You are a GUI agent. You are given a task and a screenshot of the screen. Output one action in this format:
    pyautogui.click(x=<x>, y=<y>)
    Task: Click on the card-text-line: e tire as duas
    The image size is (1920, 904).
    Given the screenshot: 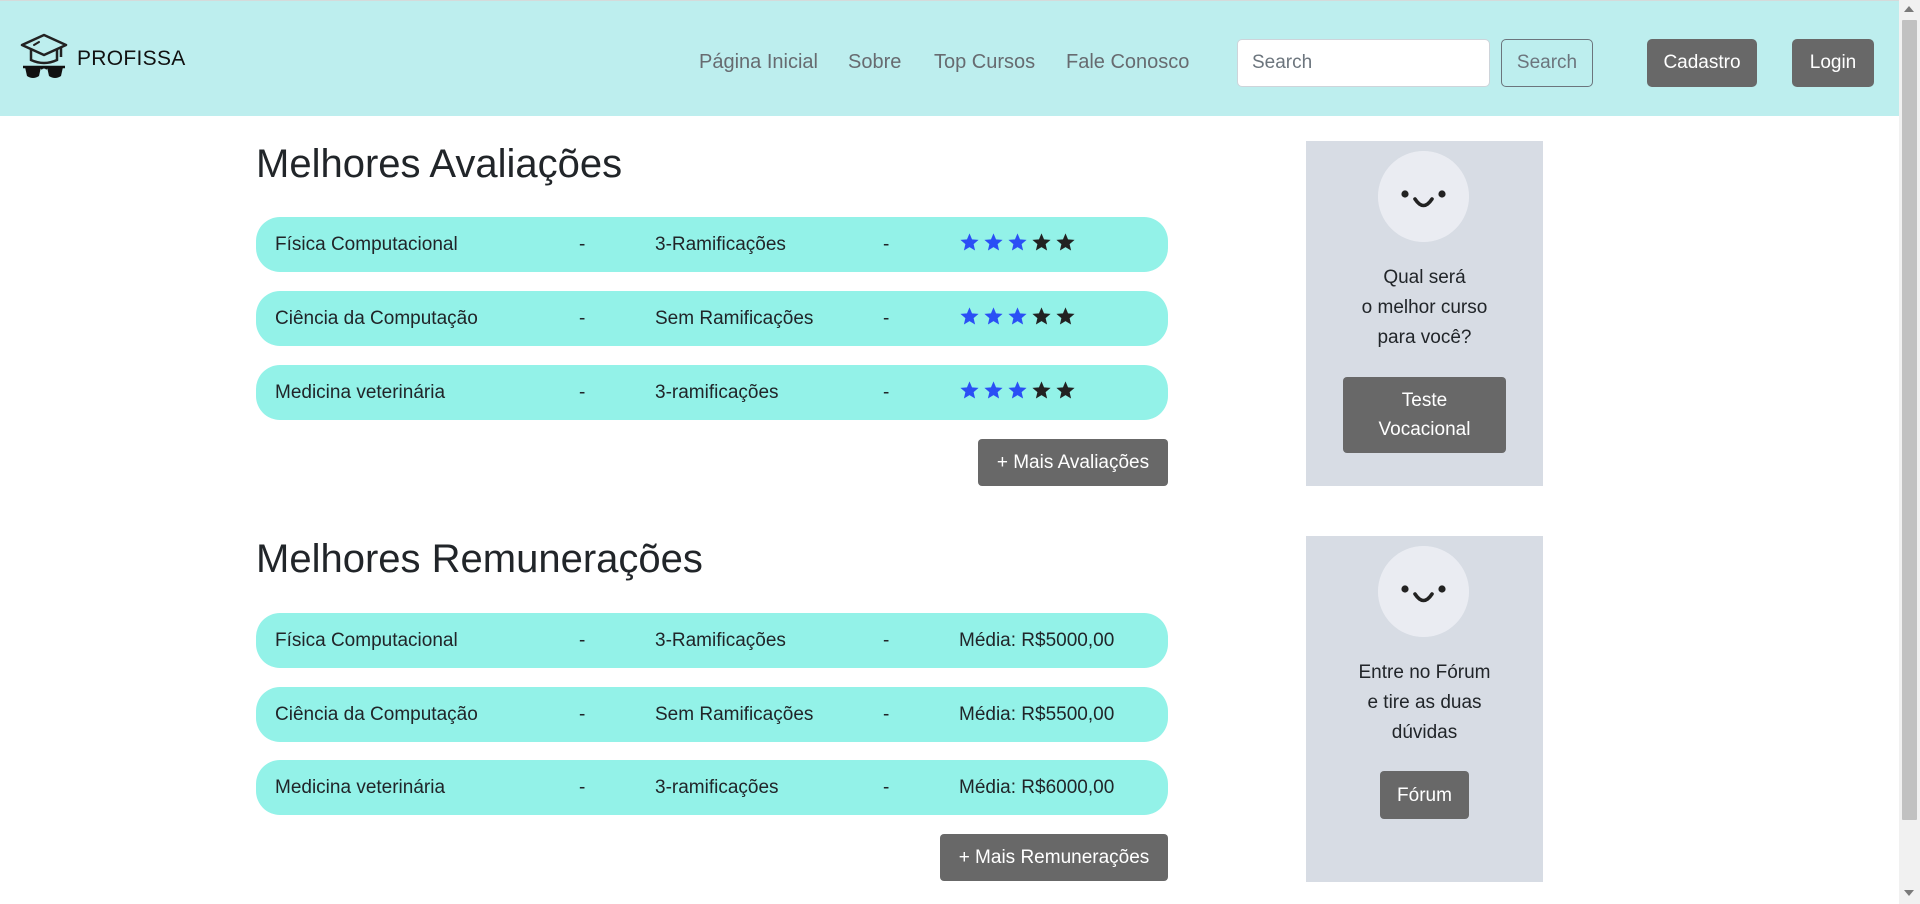 What is the action you would take?
    pyautogui.click(x=1424, y=702)
    